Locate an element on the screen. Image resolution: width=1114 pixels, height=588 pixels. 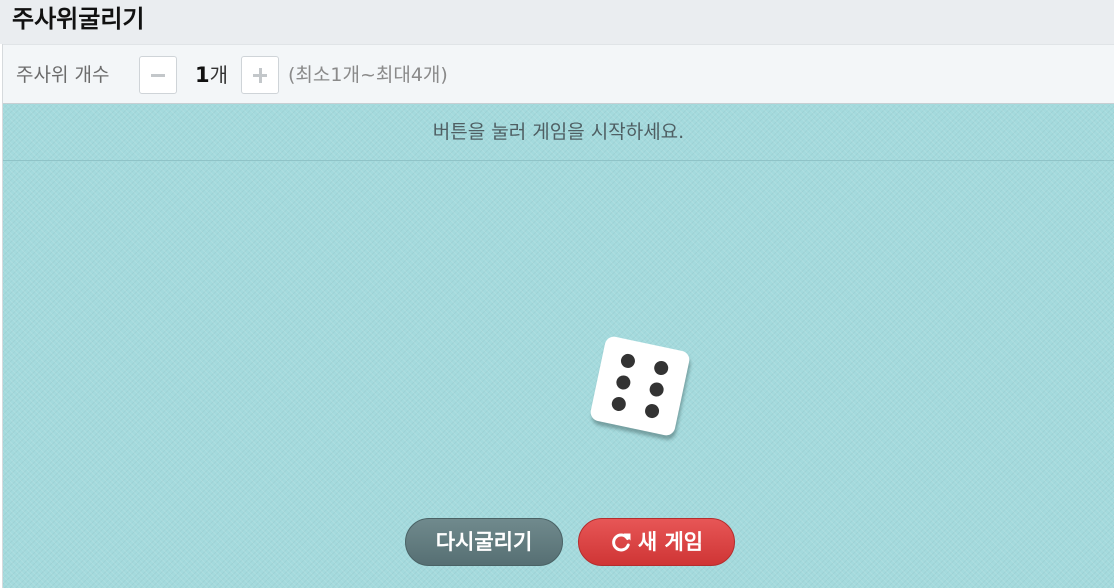
refresh-icon is located at coordinates (621, 542).